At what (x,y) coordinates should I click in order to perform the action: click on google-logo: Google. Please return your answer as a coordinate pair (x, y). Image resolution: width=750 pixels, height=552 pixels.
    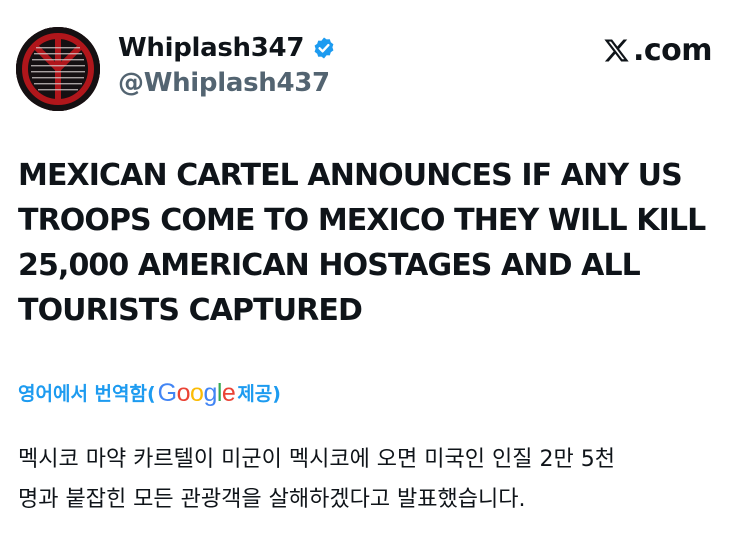
    Looking at the image, I should click on (197, 393).